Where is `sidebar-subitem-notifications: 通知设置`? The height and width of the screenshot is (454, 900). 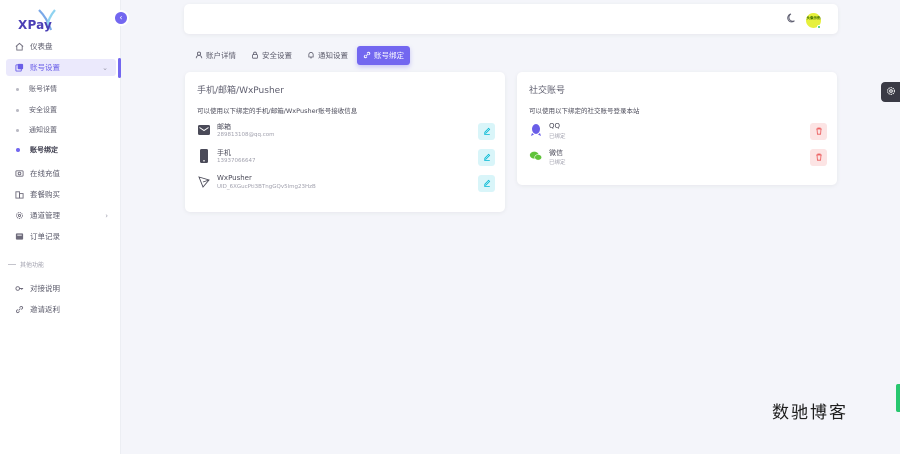 sidebar-subitem-notifications: 通知设置 is located at coordinates (36, 130).